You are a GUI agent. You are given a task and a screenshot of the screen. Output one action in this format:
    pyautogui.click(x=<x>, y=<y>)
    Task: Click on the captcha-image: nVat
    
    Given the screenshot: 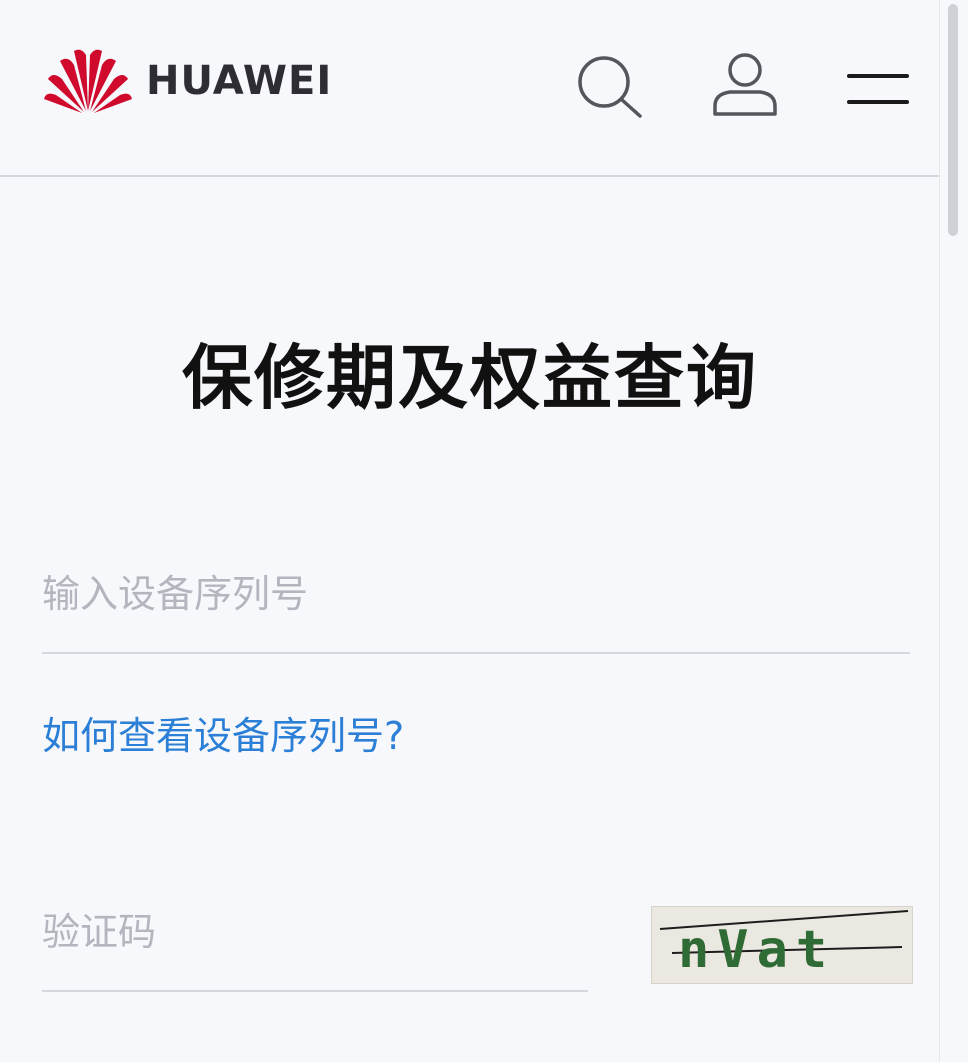 What is the action you would take?
    pyautogui.click(x=782, y=945)
    